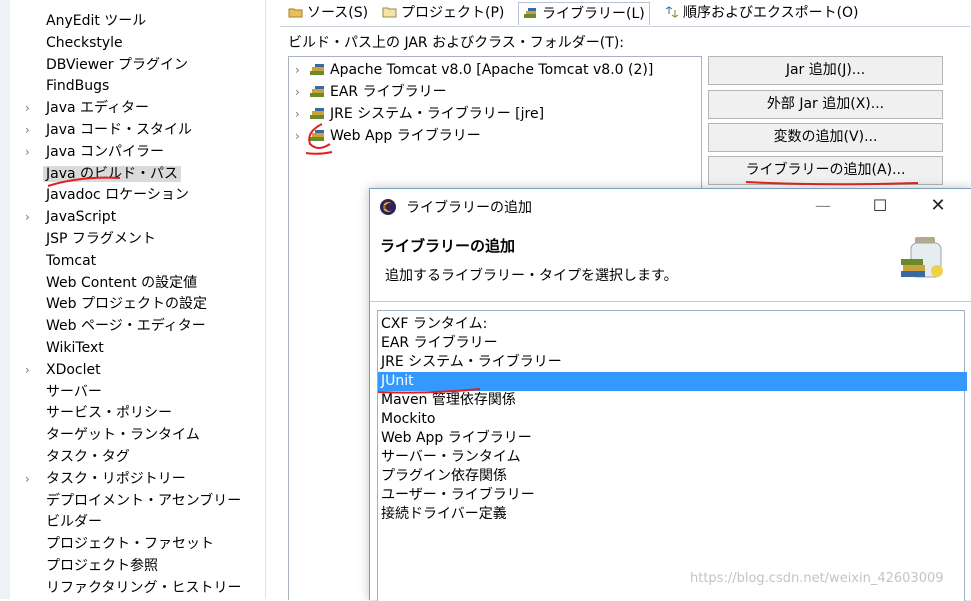 This screenshot has height=601, width=971. What do you see at coordinates (672, 343) in the screenshot?
I see `library-type-item: EAR ライブラリー` at bounding box center [672, 343].